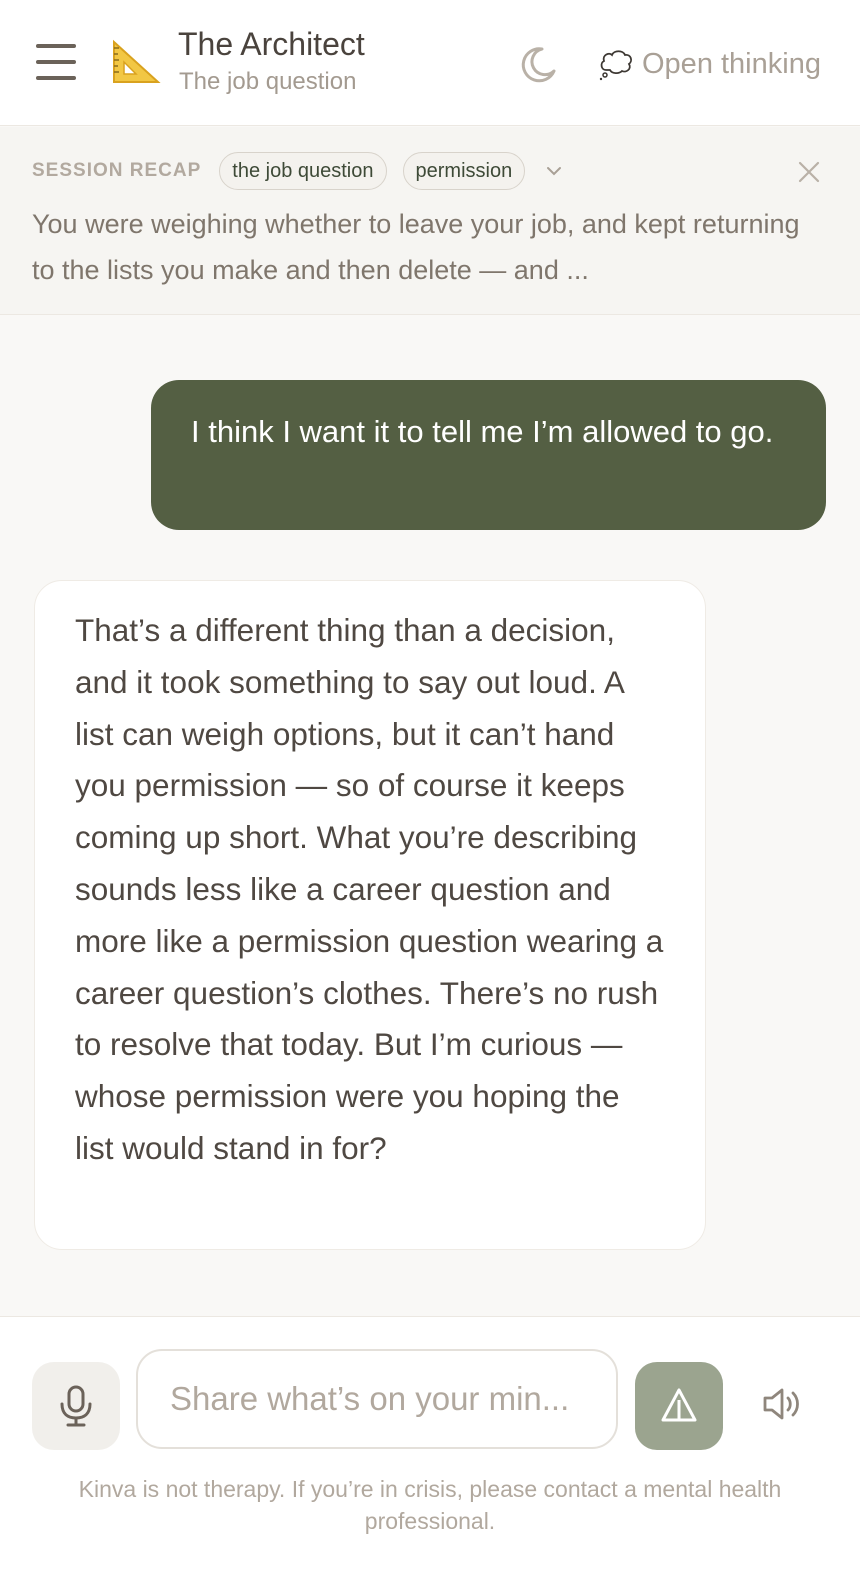 The width and height of the screenshot is (860, 1576). I want to click on moon-icon, so click(538, 64).